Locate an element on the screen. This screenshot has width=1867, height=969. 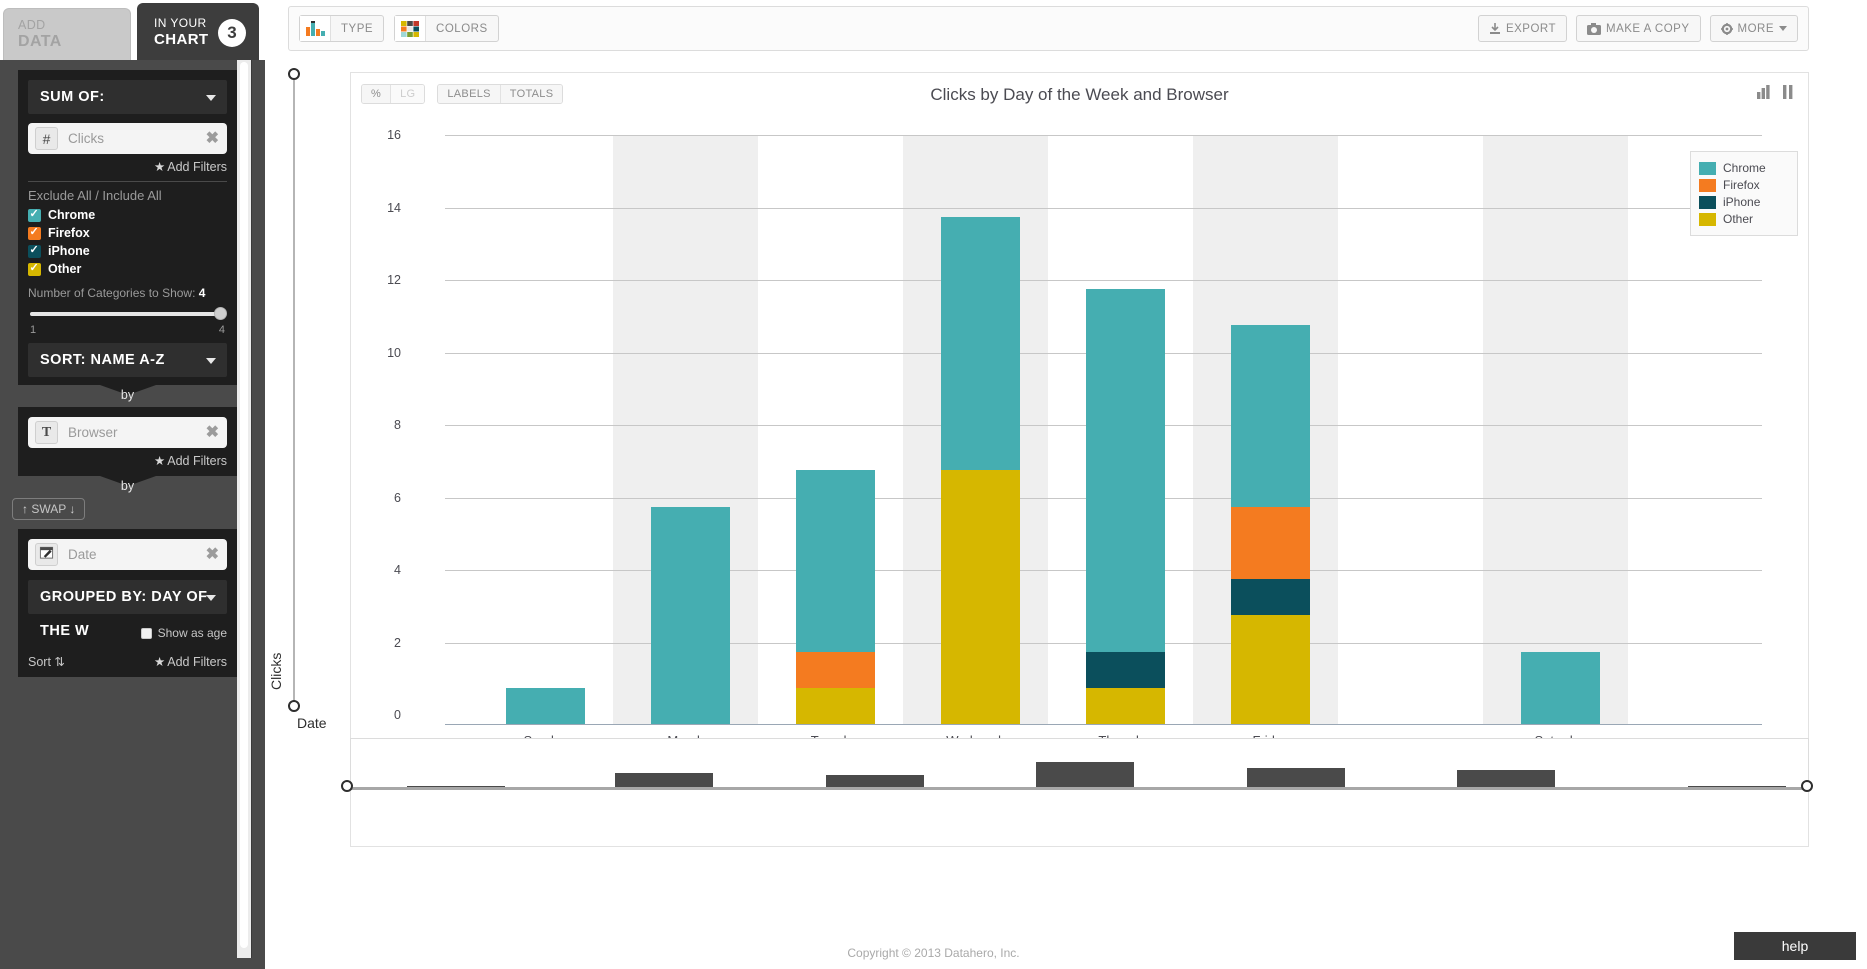
add-filters-group: ★ Add Filters is located at coordinates (127, 460).